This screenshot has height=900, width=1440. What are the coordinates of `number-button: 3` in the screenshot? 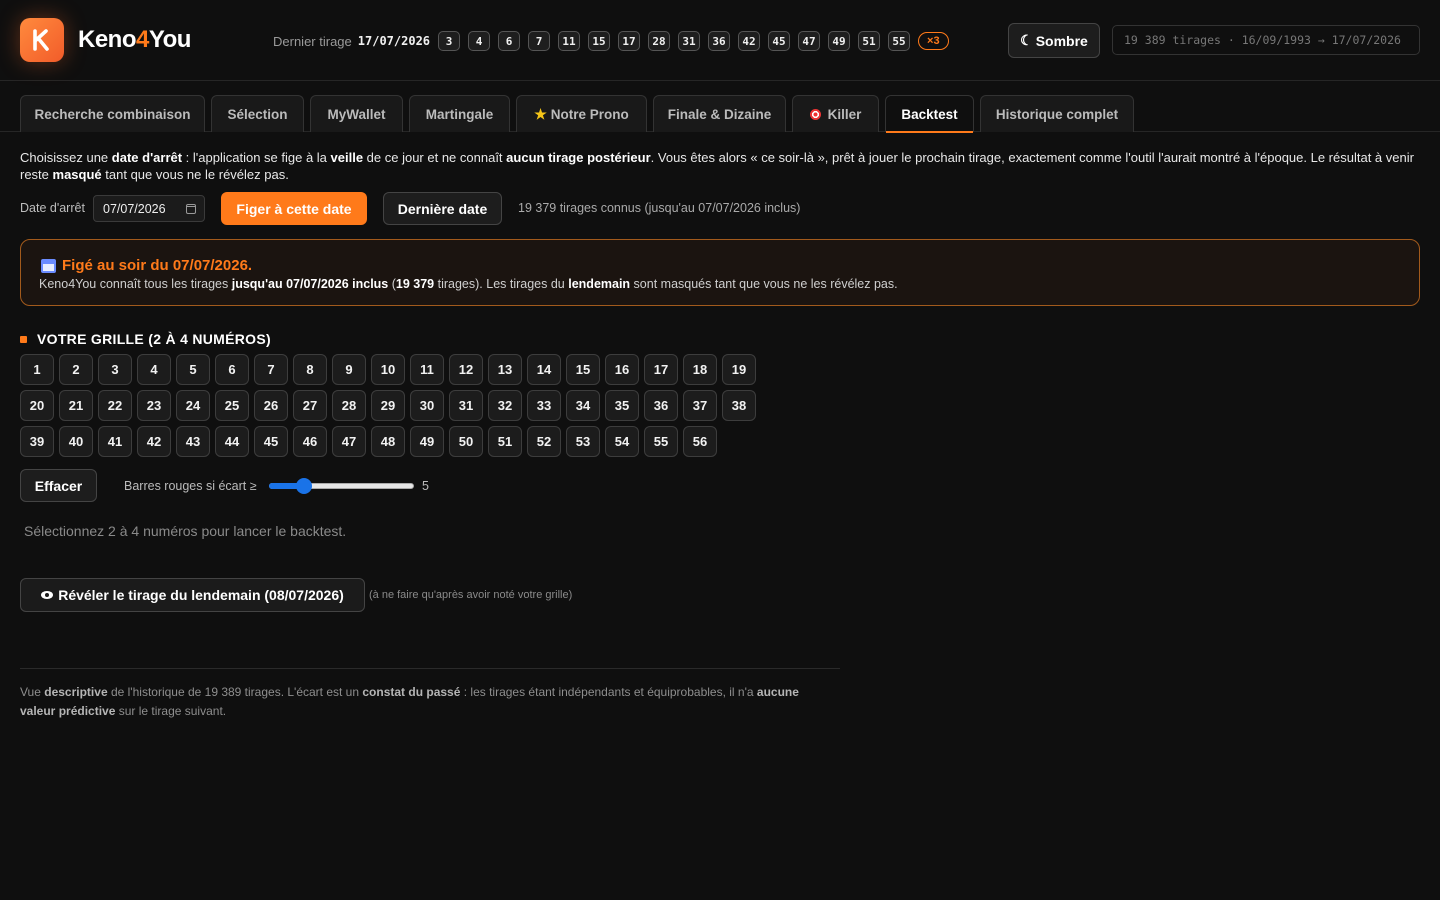 It's located at (115, 369).